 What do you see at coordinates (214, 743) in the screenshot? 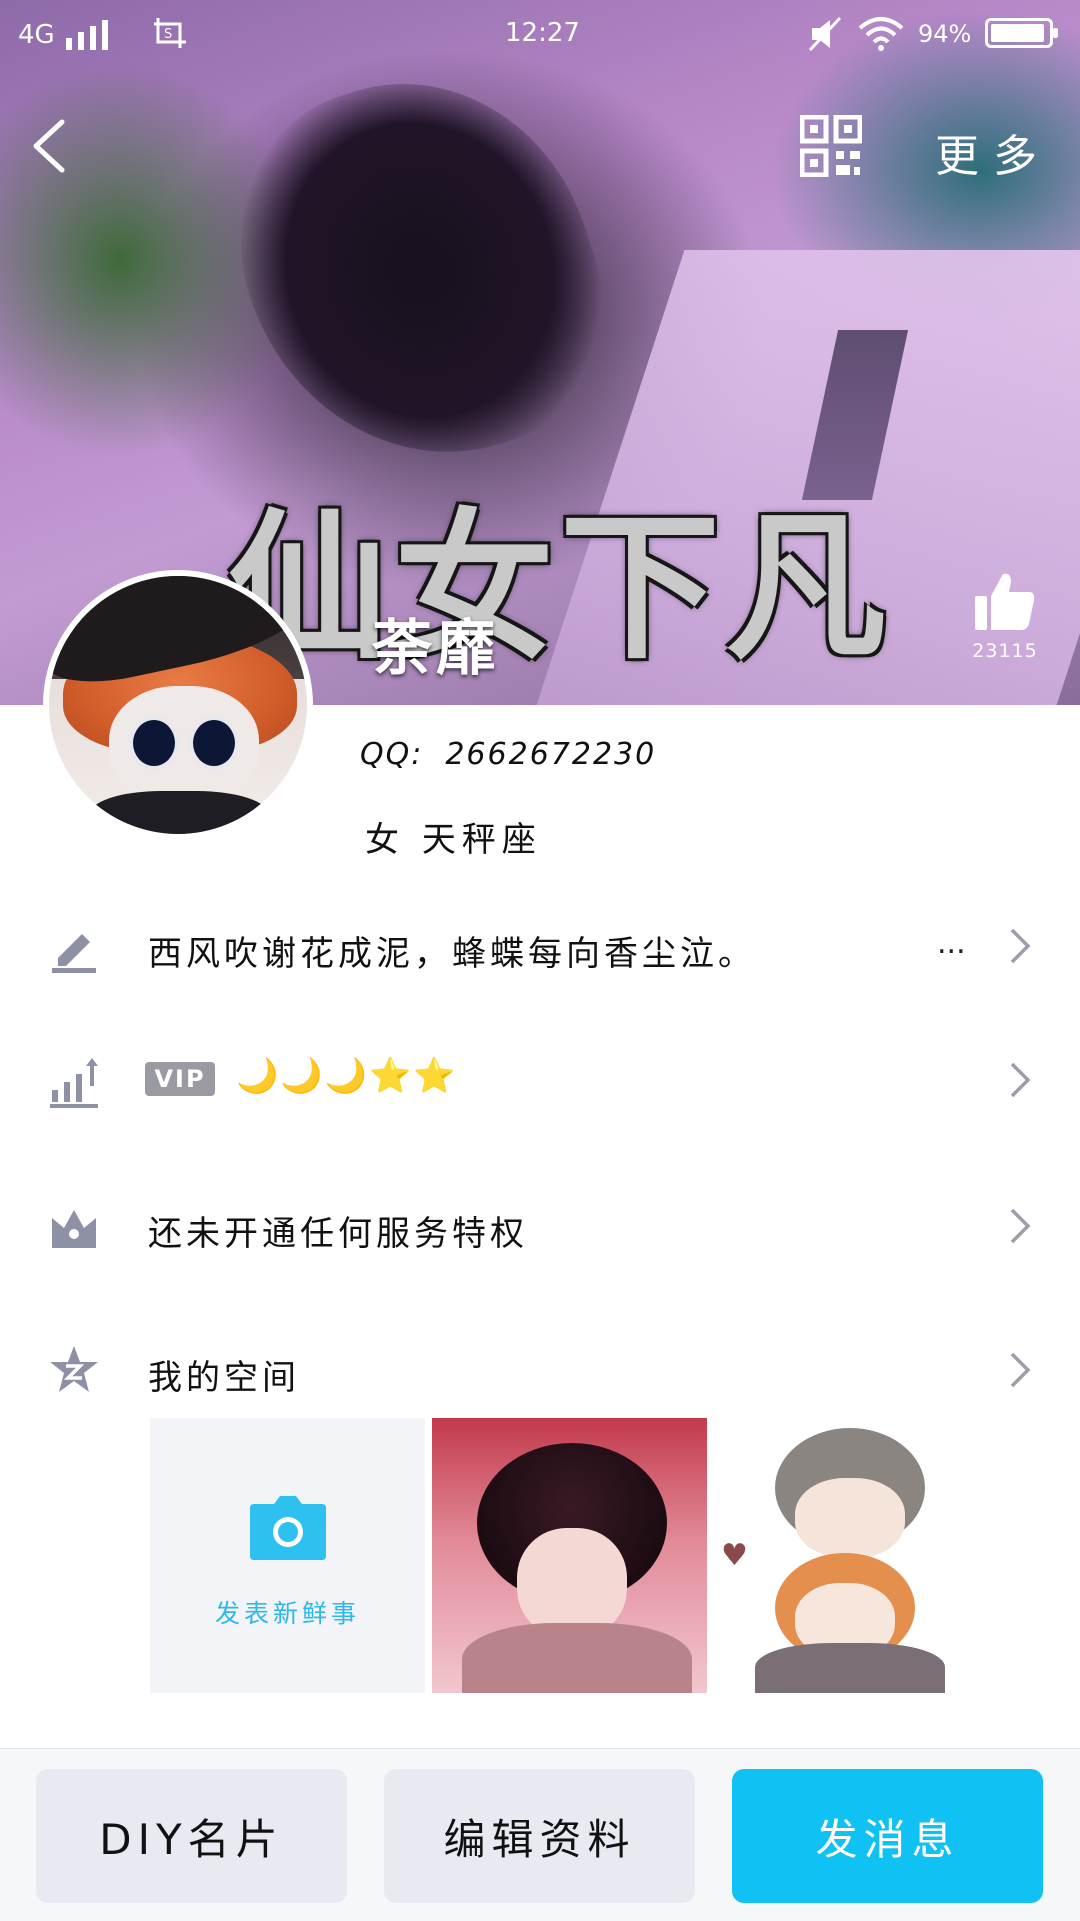
I see `avatar-eye-right` at bounding box center [214, 743].